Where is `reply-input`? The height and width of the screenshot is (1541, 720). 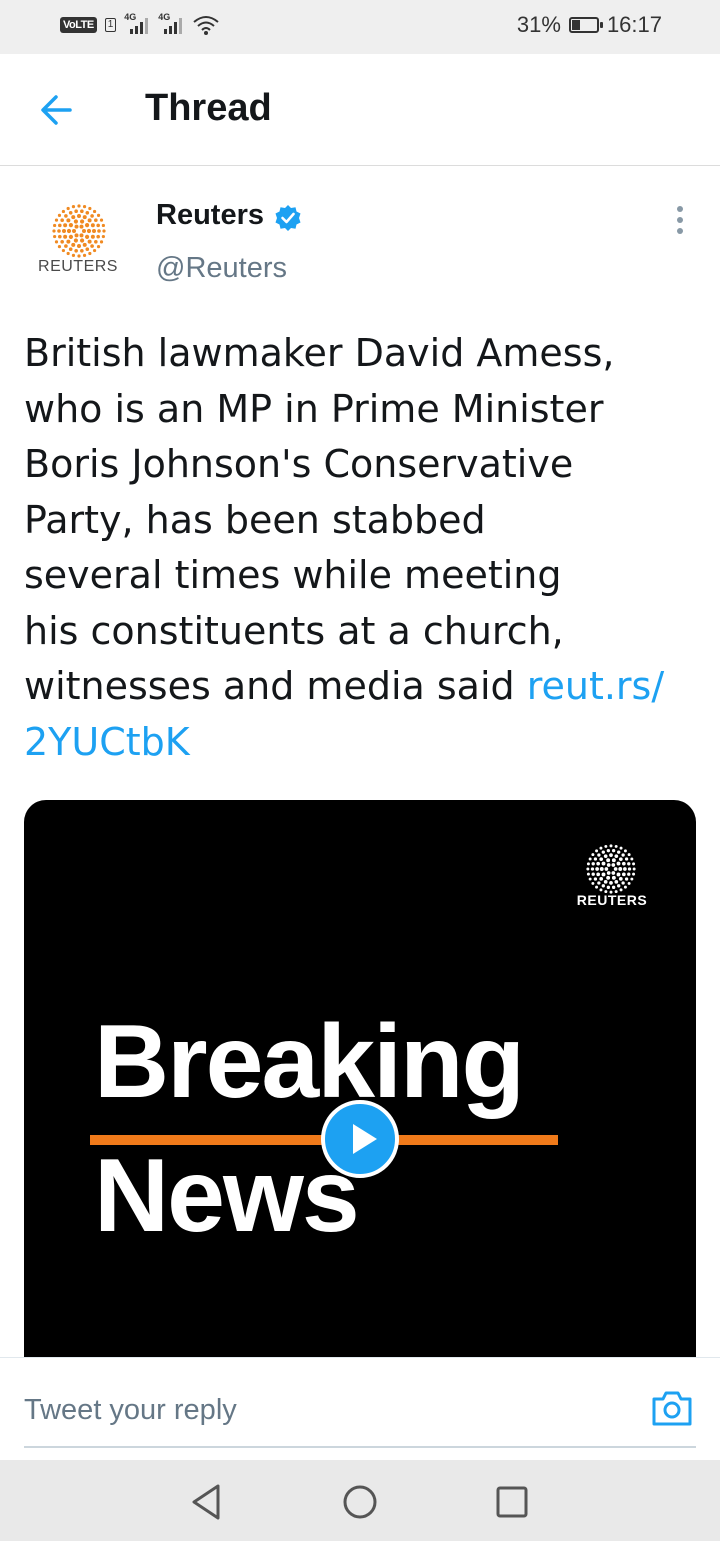 reply-input is located at coordinates (334, 1410).